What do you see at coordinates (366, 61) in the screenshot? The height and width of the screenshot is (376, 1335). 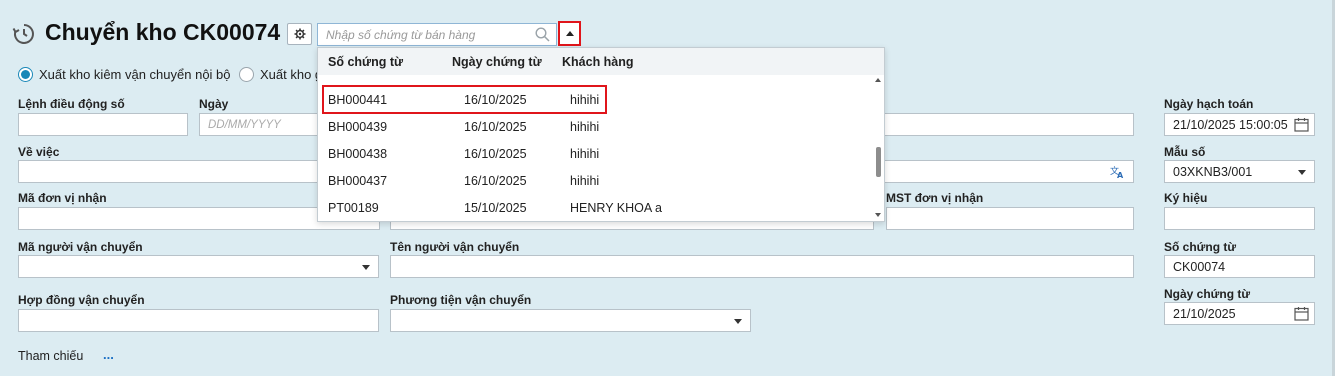 I see `column-header: Số chứng từ` at bounding box center [366, 61].